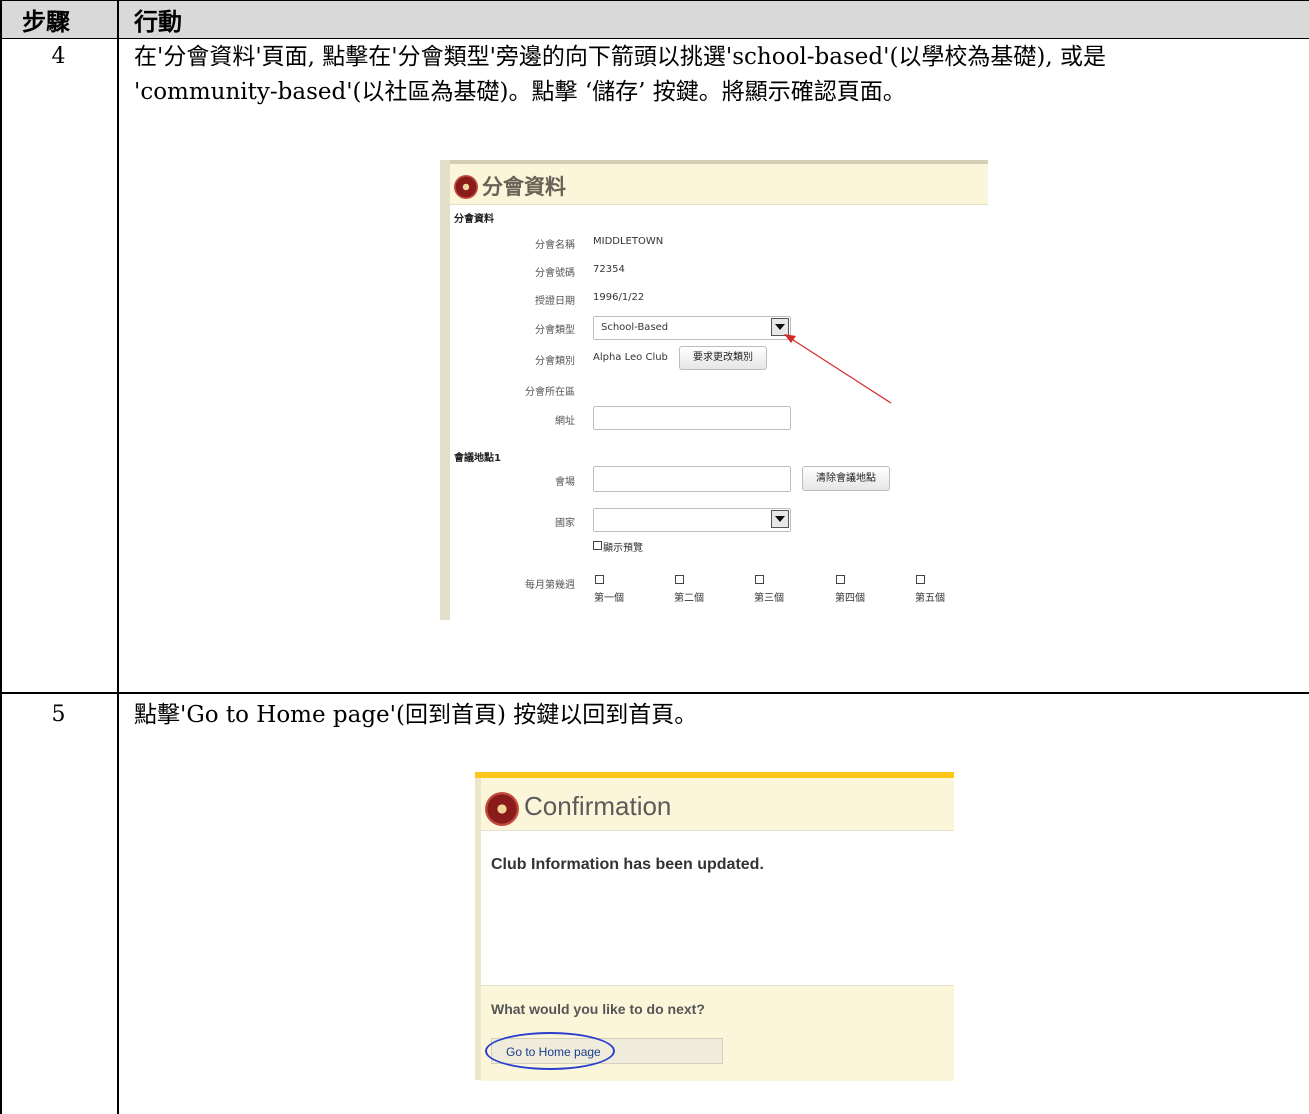 The width and height of the screenshot is (1309, 1114). I want to click on step-description: 點擊'Go to Home page'(回到首頁) 按鍵以回到首頁。, so click(416, 715).